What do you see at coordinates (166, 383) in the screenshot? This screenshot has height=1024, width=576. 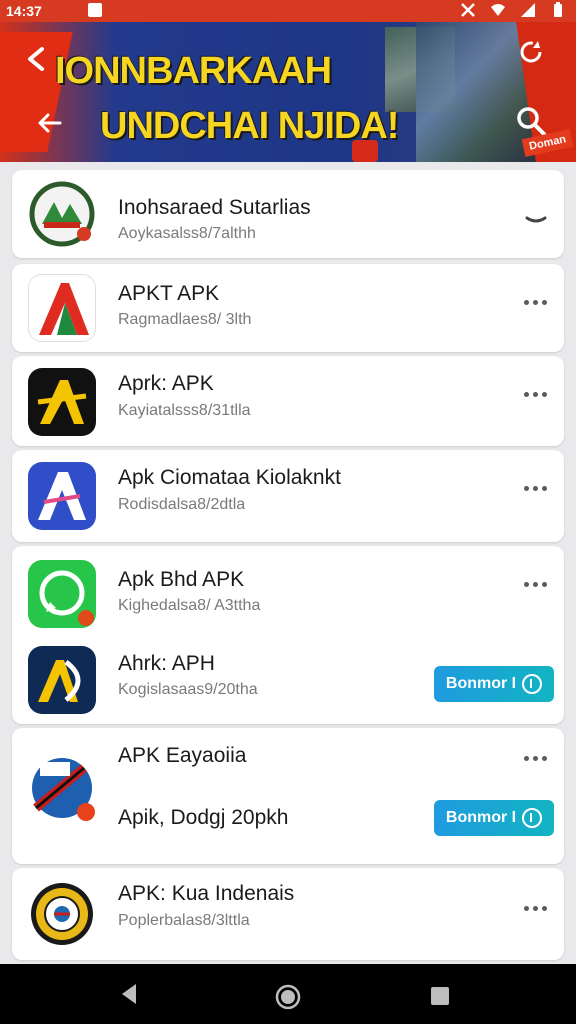 I see `app-name: Aprk: APK` at bounding box center [166, 383].